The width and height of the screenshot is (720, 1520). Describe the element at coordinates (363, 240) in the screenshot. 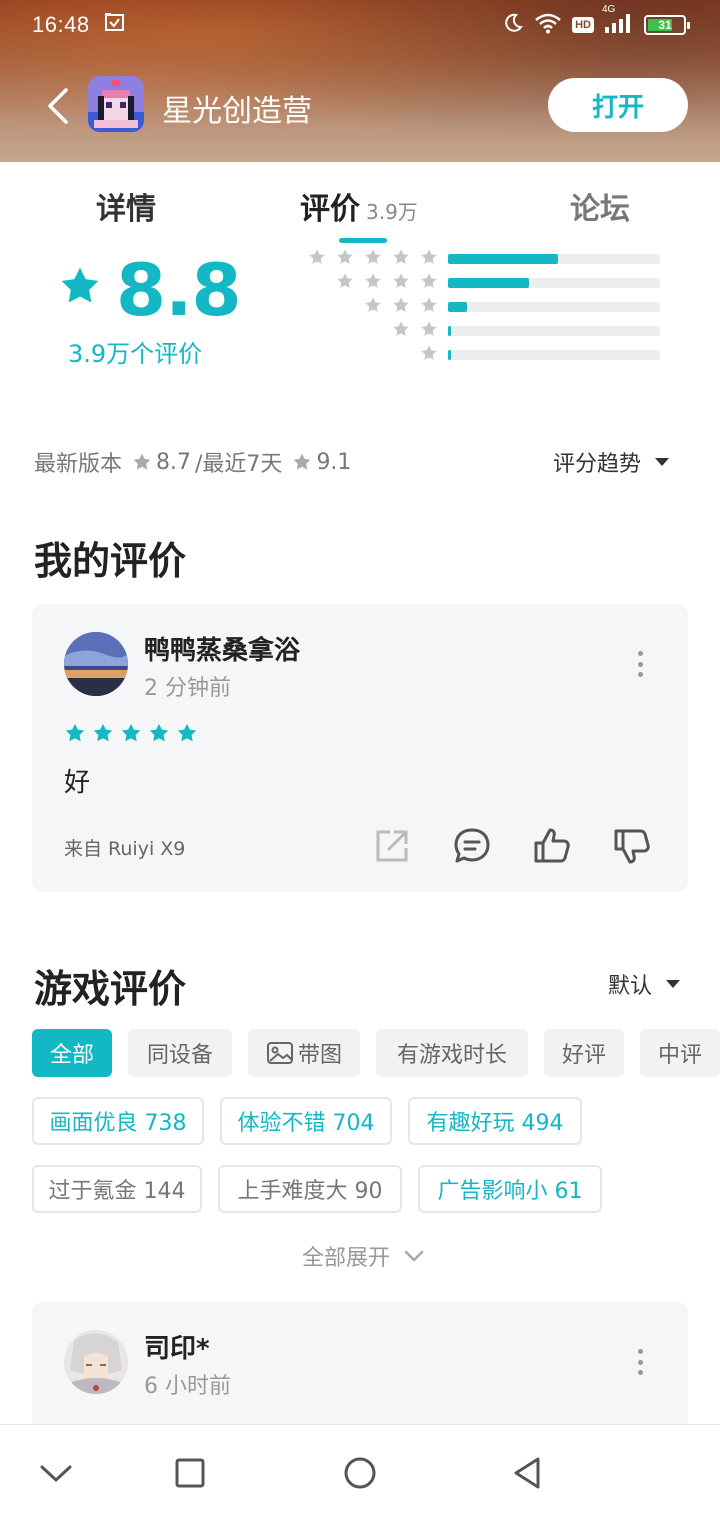

I see `active-tab-indicator` at that location.